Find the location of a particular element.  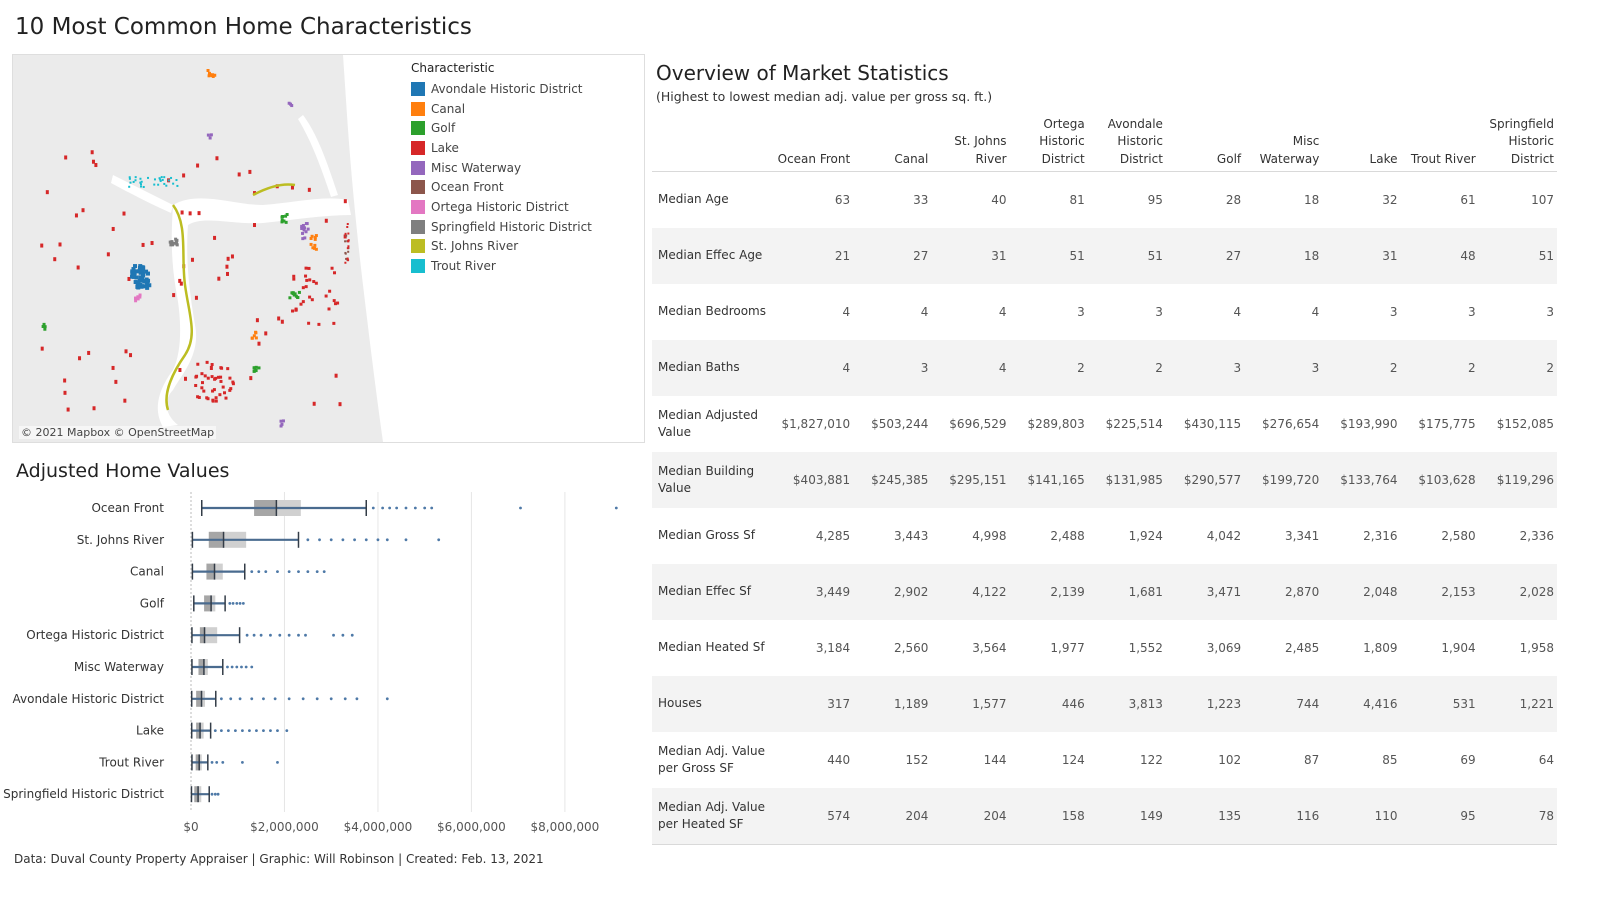

legend-item: Springfield Historic District is located at coordinates (501, 227).